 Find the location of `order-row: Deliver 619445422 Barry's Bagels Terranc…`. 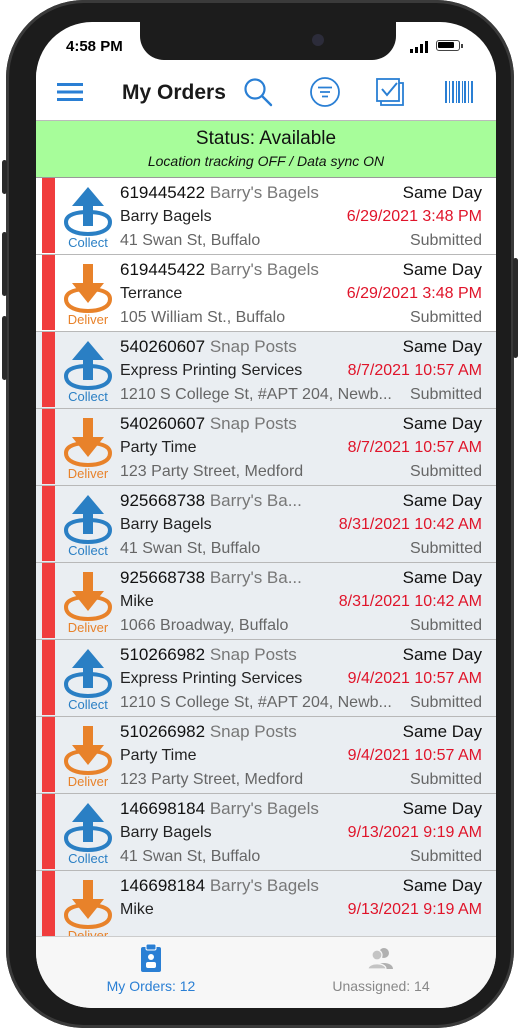

order-row: Deliver 619445422 Barry's Bagels Terranc… is located at coordinates (266, 293).